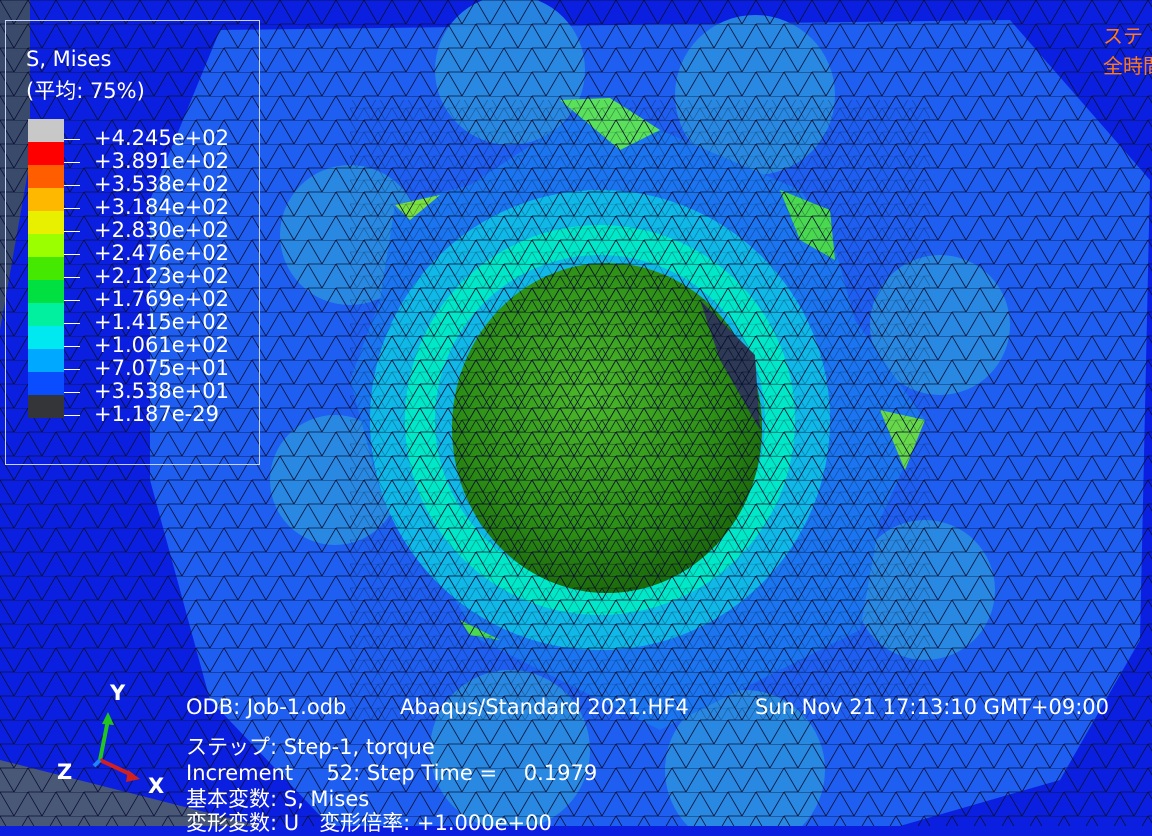  What do you see at coordinates (161, 368) in the screenshot?
I see `legend-value: +7.075e+01` at bounding box center [161, 368].